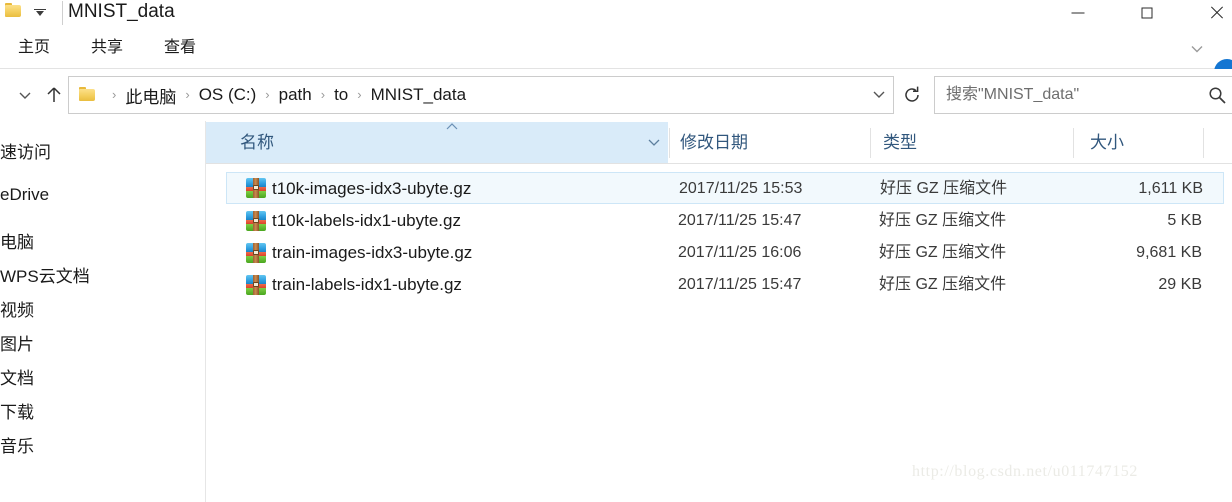 The height and width of the screenshot is (502, 1232). What do you see at coordinates (366, 220) in the screenshot?
I see `file-name: t10k-labels-idx1-ubyte.gz` at bounding box center [366, 220].